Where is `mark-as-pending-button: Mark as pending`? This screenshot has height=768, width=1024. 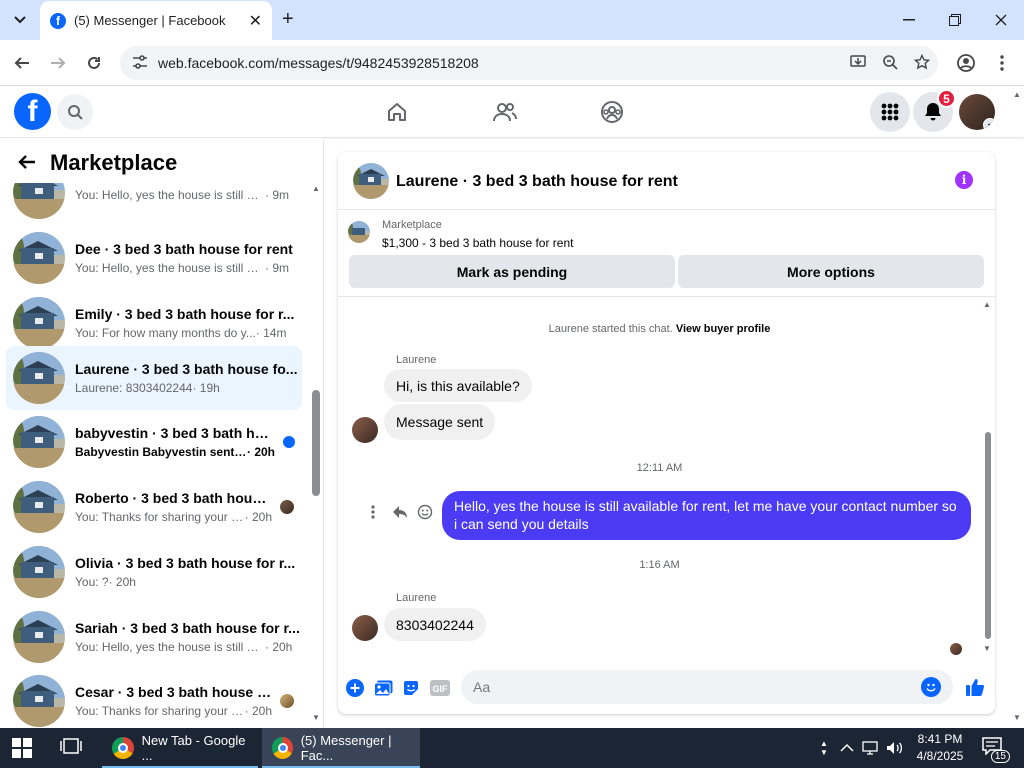
mark-as-pending-button: Mark as pending is located at coordinates (512, 271).